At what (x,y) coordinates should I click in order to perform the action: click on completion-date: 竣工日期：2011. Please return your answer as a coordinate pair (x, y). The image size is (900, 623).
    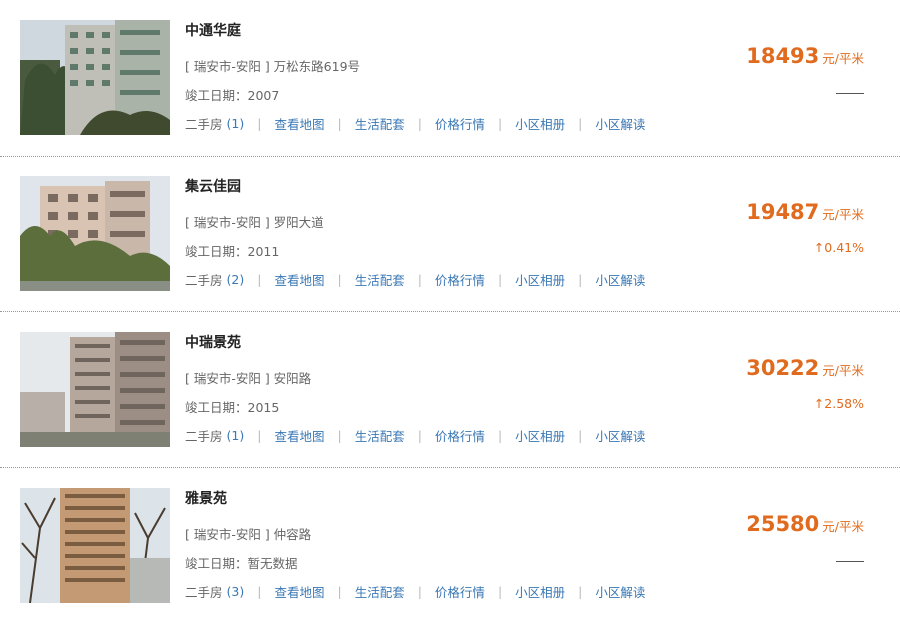
    Looking at the image, I should click on (232, 251).